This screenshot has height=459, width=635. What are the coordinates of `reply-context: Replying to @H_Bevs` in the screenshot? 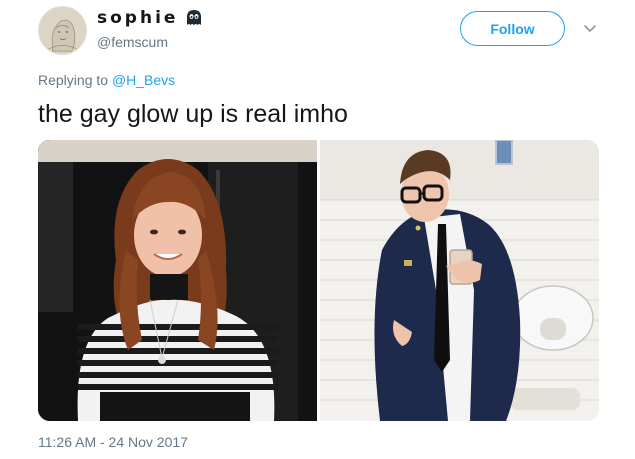 It's located at (106, 80).